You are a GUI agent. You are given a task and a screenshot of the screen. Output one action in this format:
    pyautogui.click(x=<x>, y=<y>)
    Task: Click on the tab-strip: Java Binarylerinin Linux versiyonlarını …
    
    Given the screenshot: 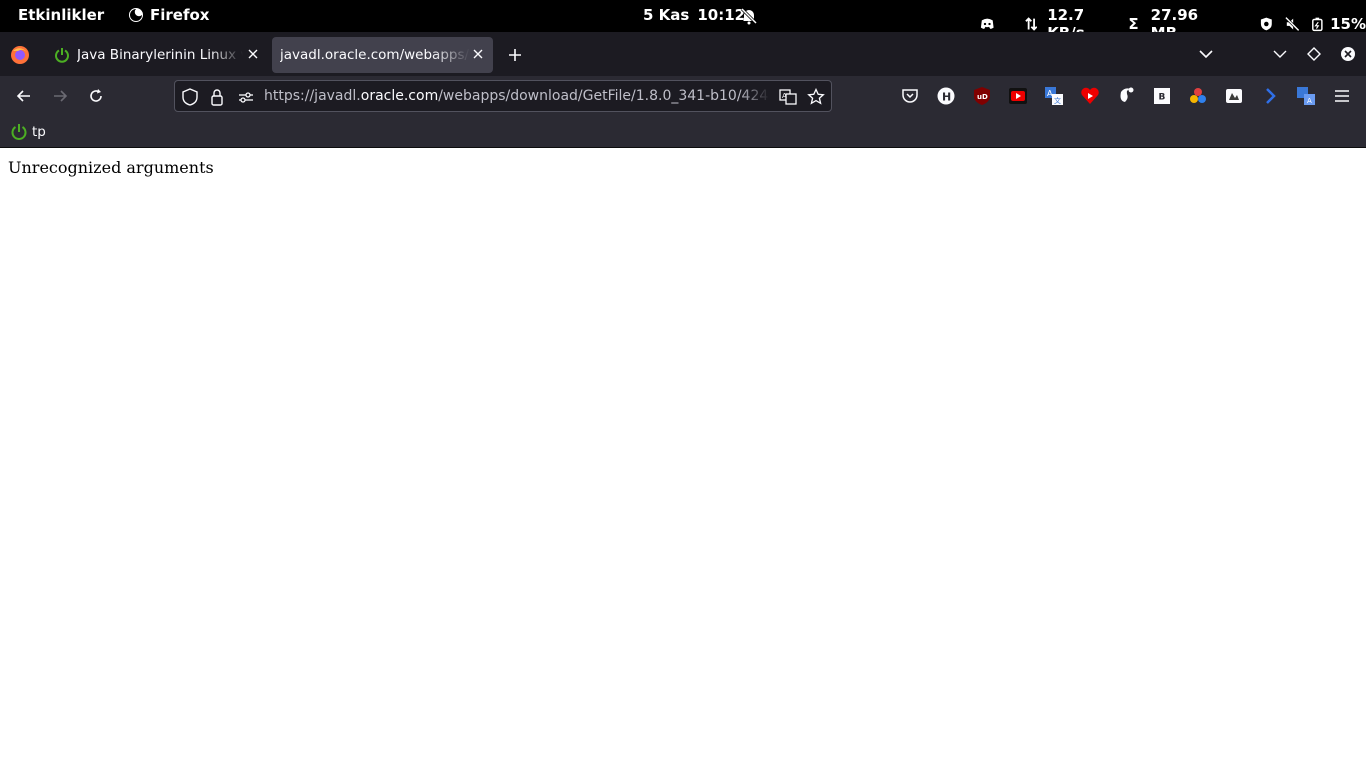 What is the action you would take?
    pyautogui.click(x=683, y=54)
    